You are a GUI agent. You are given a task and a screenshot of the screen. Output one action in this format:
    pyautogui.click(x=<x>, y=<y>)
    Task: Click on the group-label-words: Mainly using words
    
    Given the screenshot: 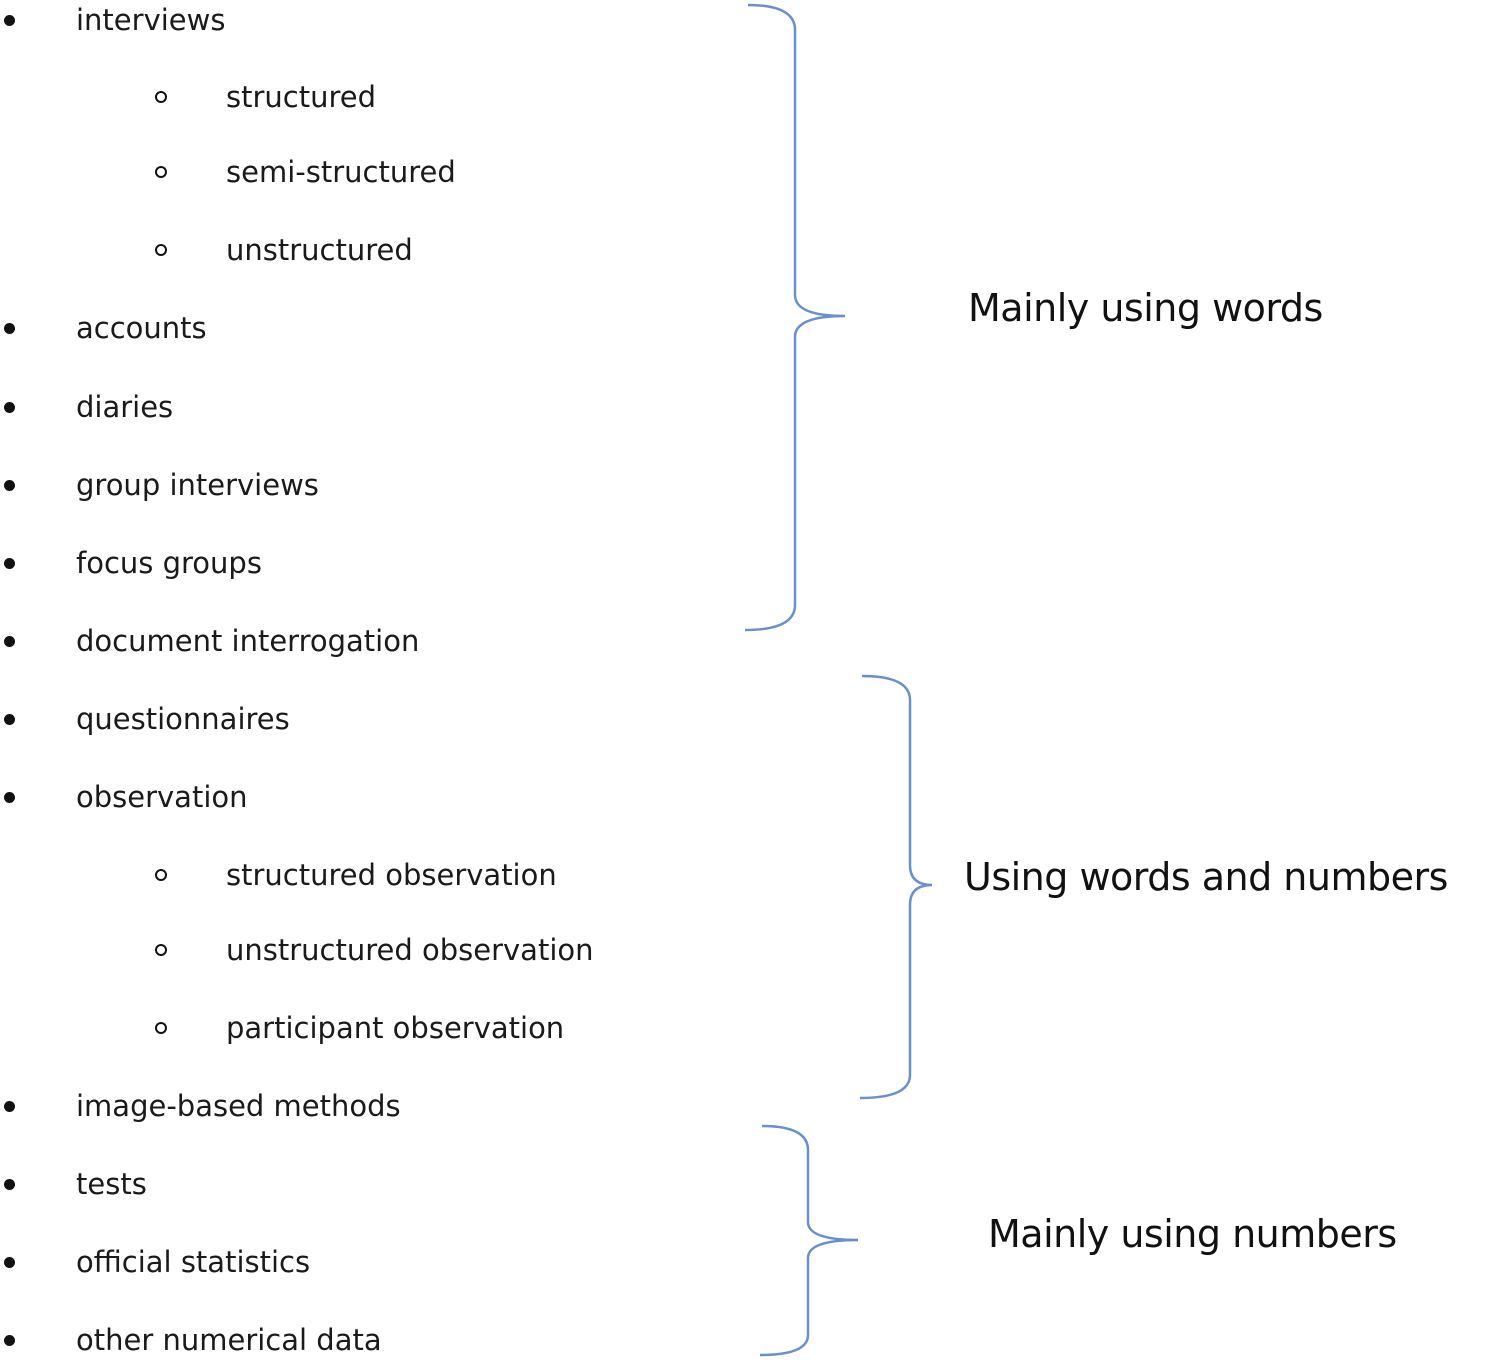 What is the action you would take?
    pyautogui.click(x=1145, y=308)
    